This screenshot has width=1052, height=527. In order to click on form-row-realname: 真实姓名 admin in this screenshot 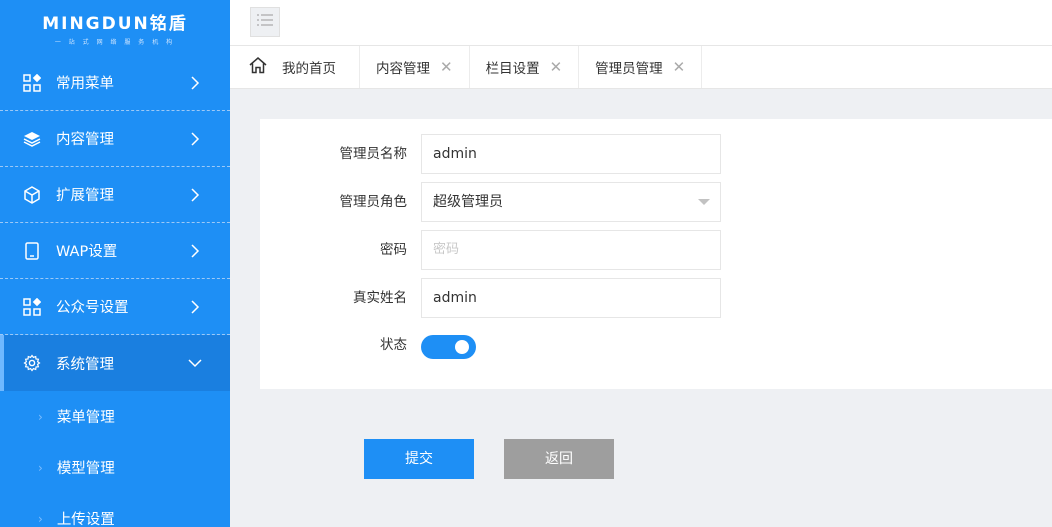, I will do `click(656, 298)`.